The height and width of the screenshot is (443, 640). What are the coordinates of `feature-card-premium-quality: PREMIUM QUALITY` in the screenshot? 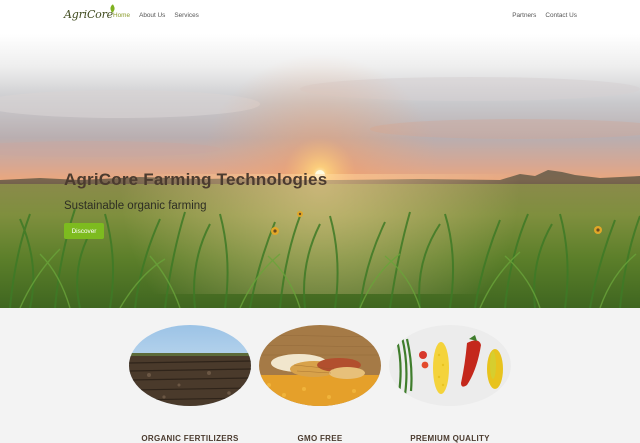 It's located at (450, 384).